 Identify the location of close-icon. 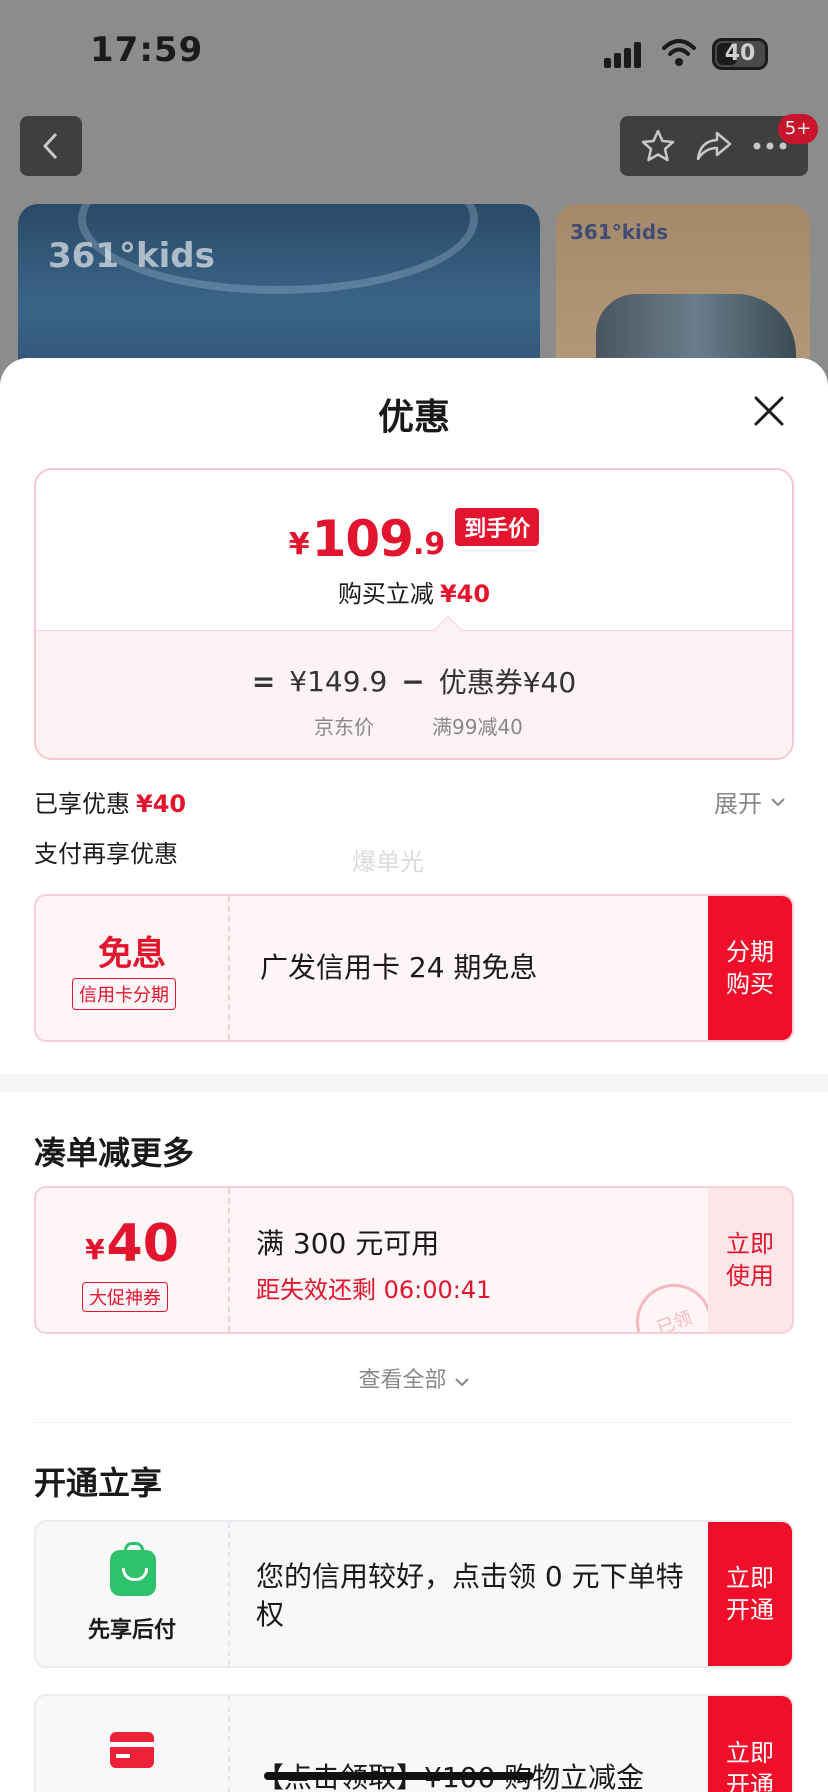
(769, 411).